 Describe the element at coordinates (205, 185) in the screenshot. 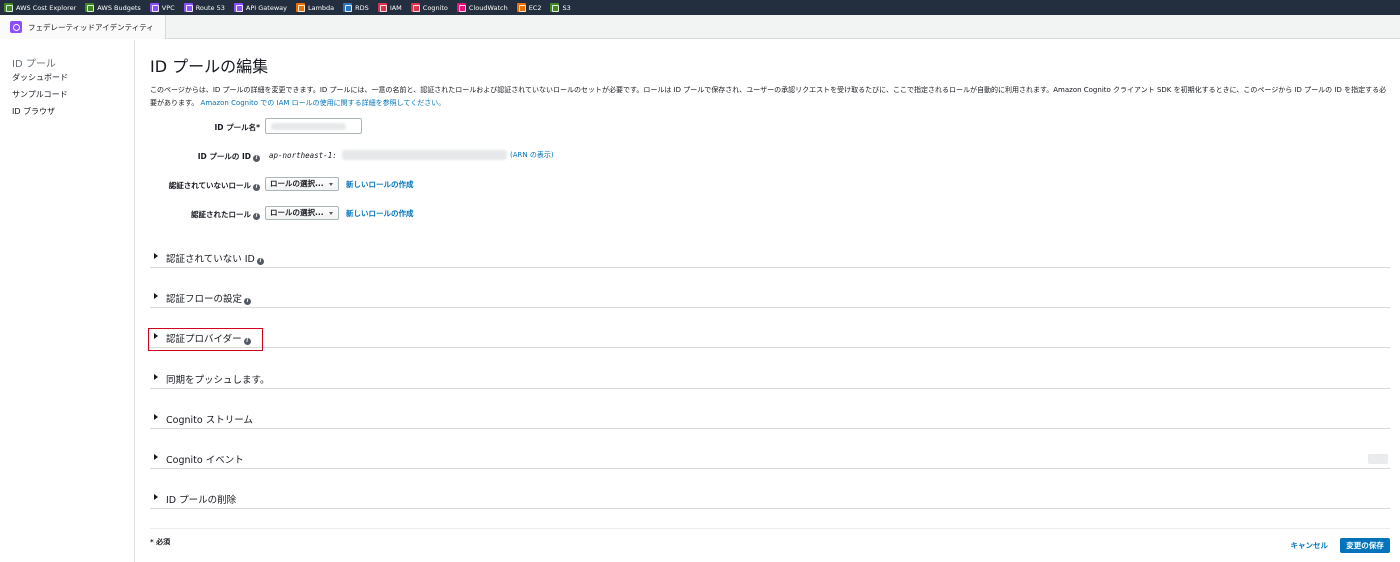

I see `unauth-role-label: 認証されていないロール i` at that location.